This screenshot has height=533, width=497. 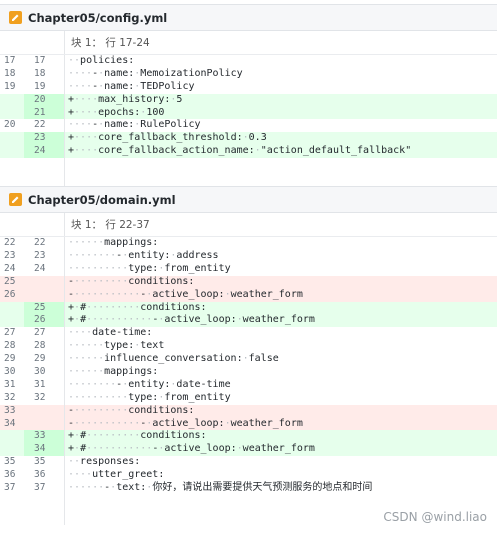 I want to click on new-line-number: 35, so click(x=44, y=463).